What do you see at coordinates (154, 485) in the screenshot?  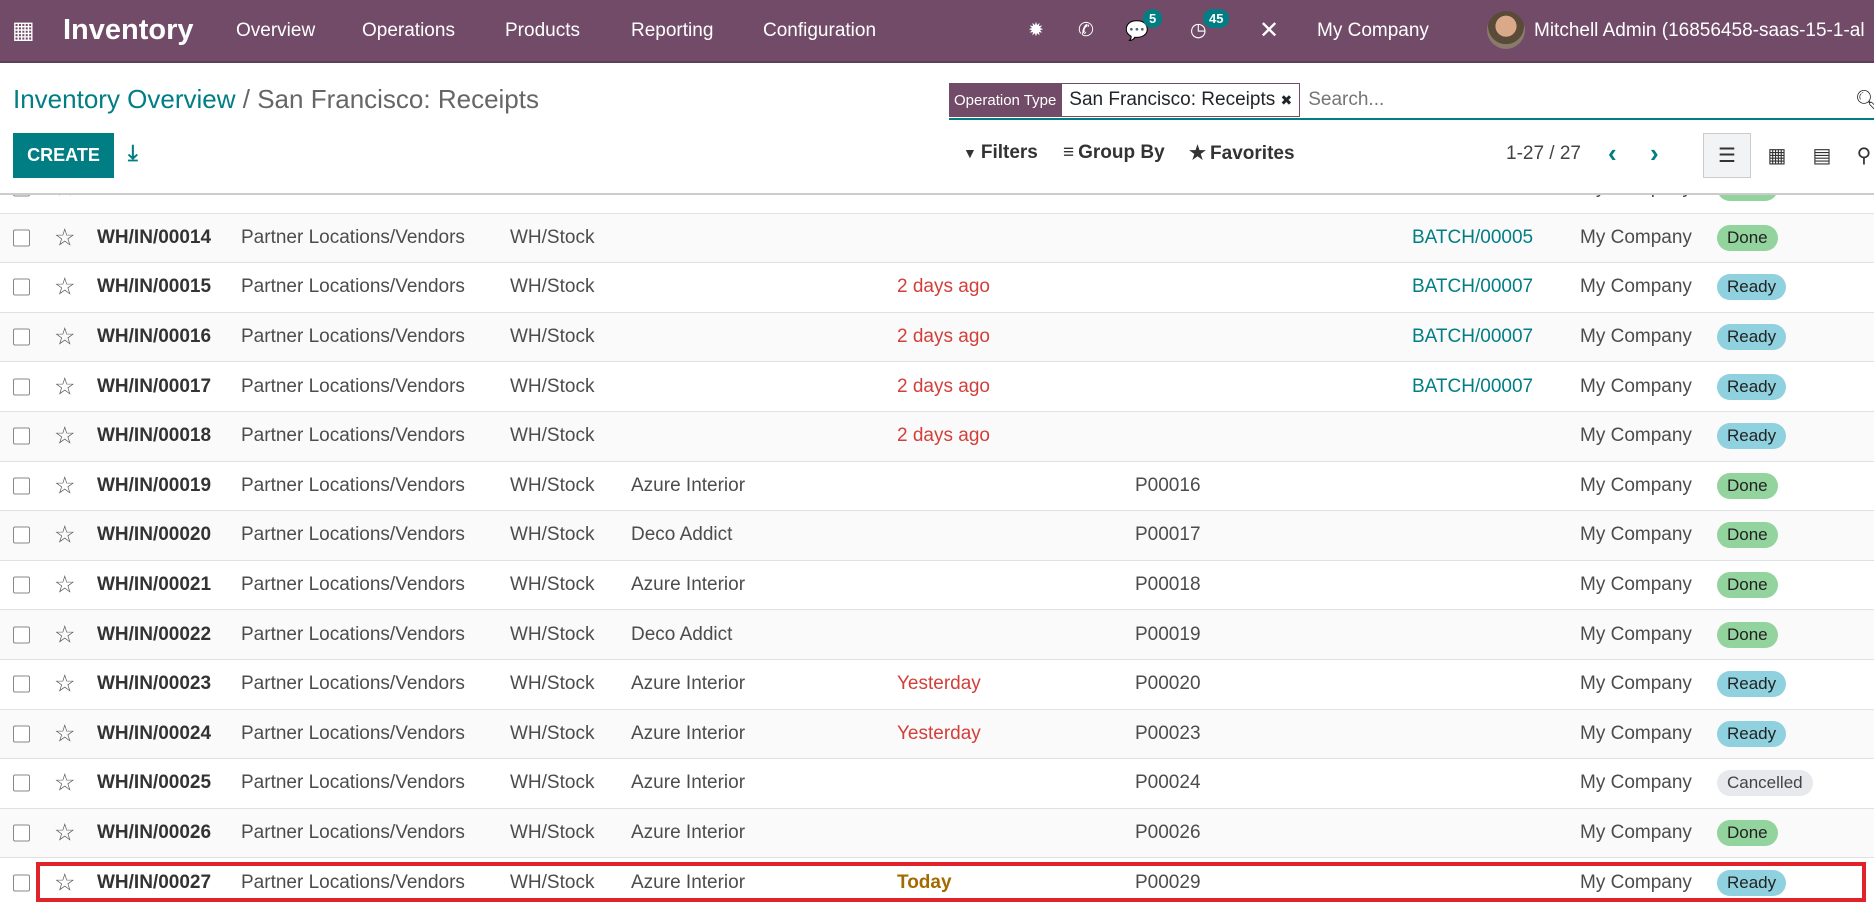 I see `reference: WH/IN/00019` at bounding box center [154, 485].